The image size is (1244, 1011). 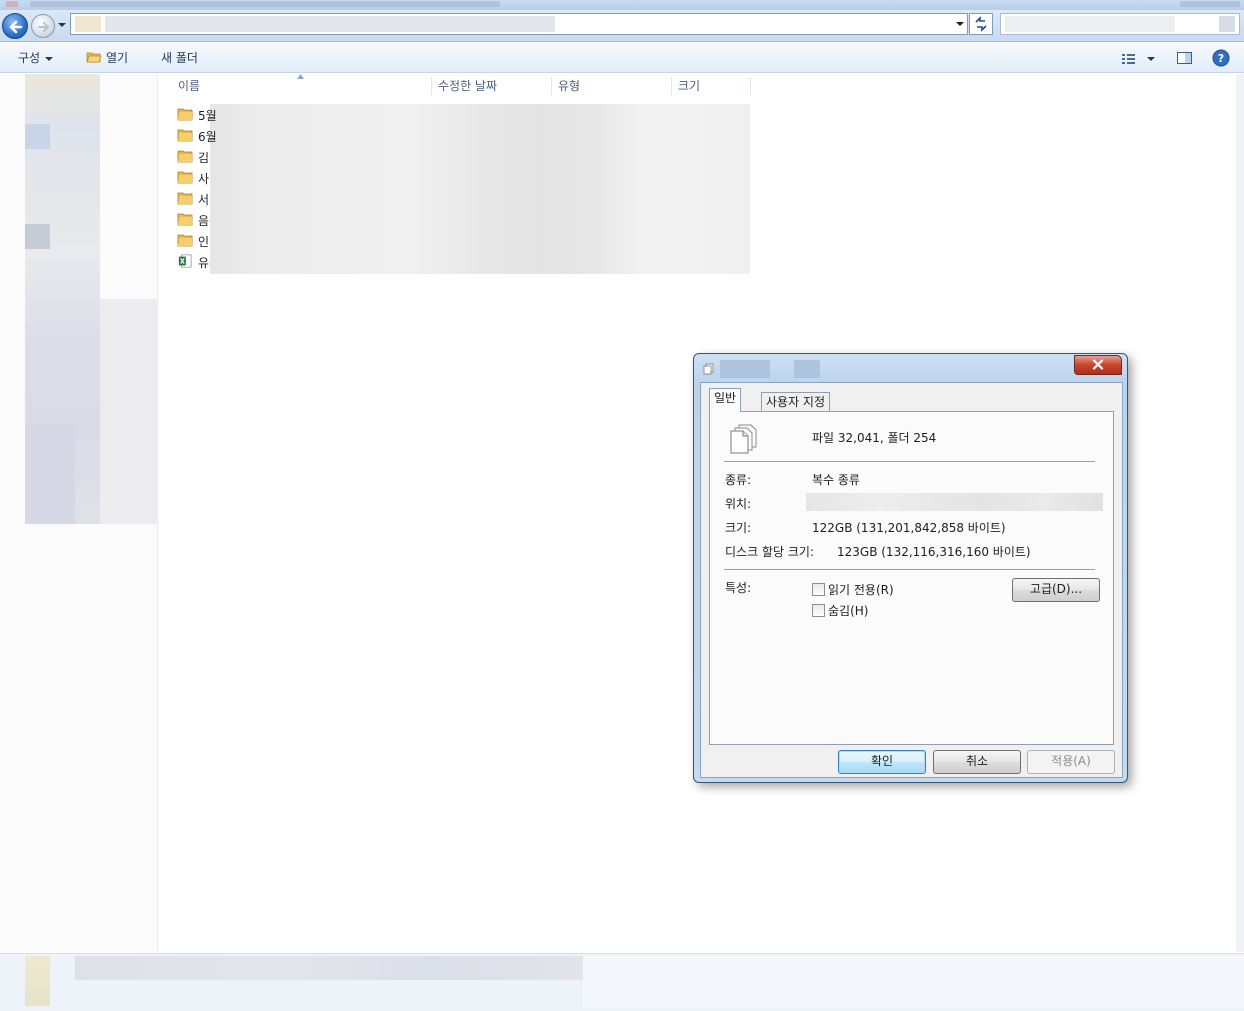 What do you see at coordinates (874, 438) in the screenshot?
I see `file-count-summary: 파일 32,041, 폴더 254` at bounding box center [874, 438].